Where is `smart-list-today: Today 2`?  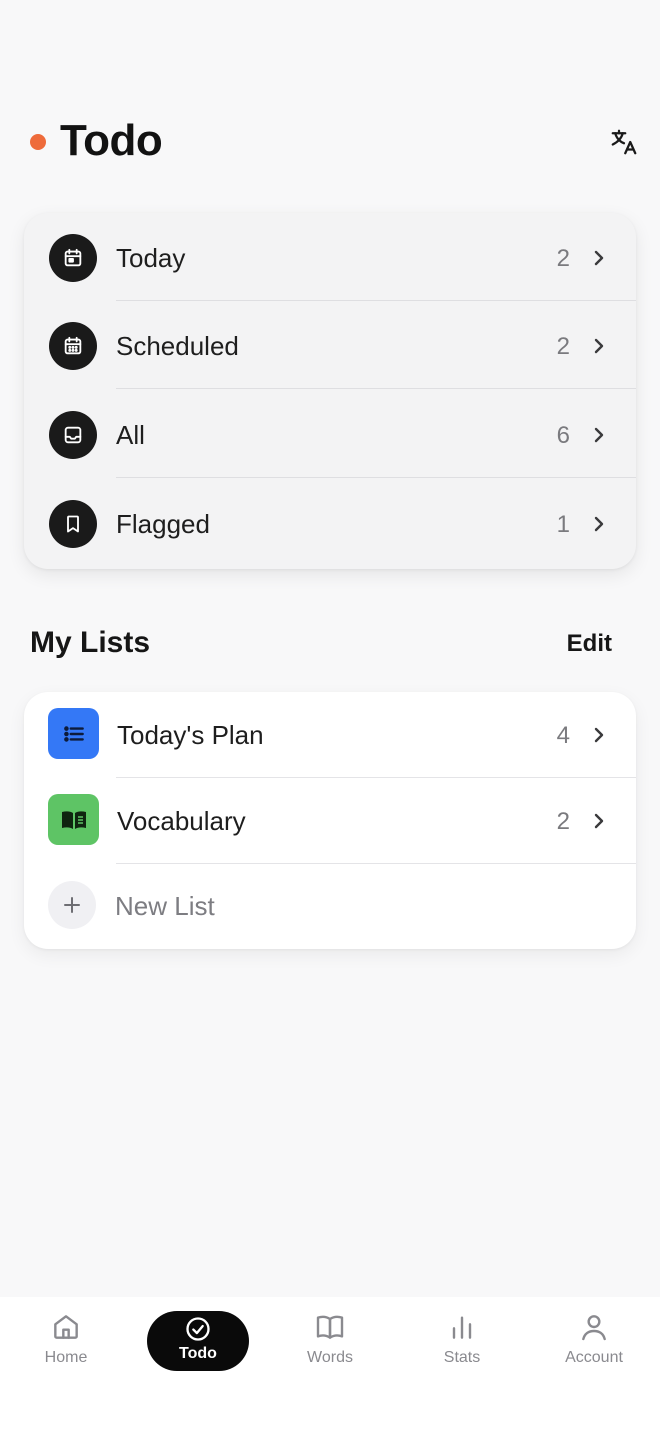 smart-list-today: Today 2 is located at coordinates (330, 257).